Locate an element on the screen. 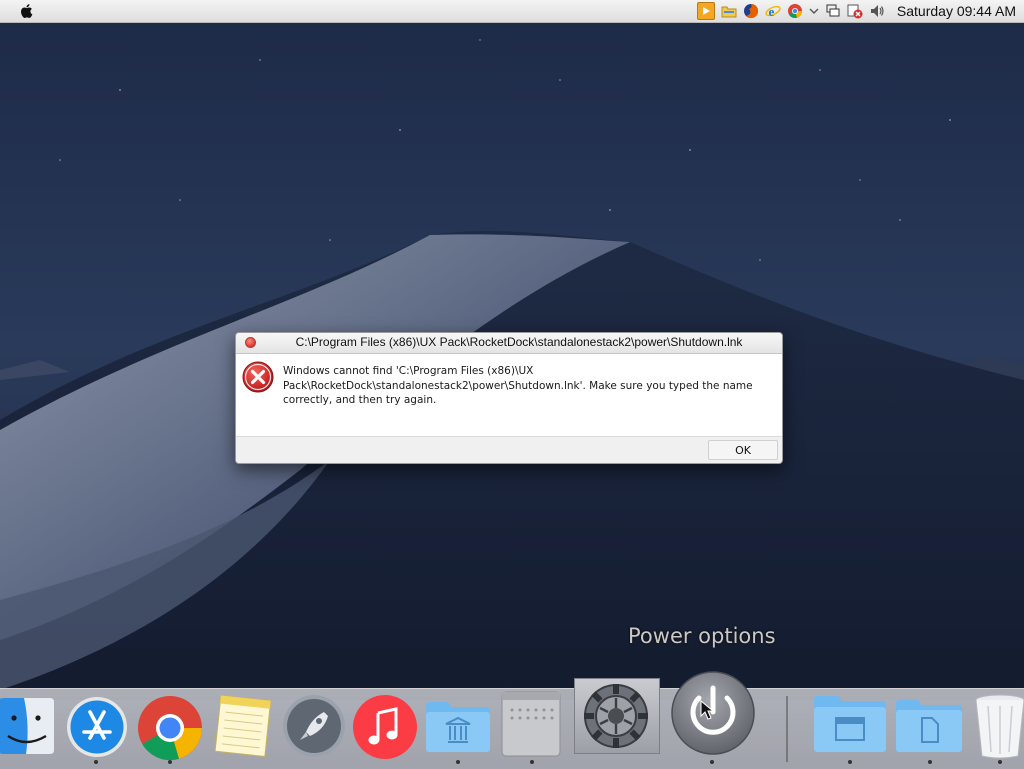  dock-separator is located at coordinates (787, 729).